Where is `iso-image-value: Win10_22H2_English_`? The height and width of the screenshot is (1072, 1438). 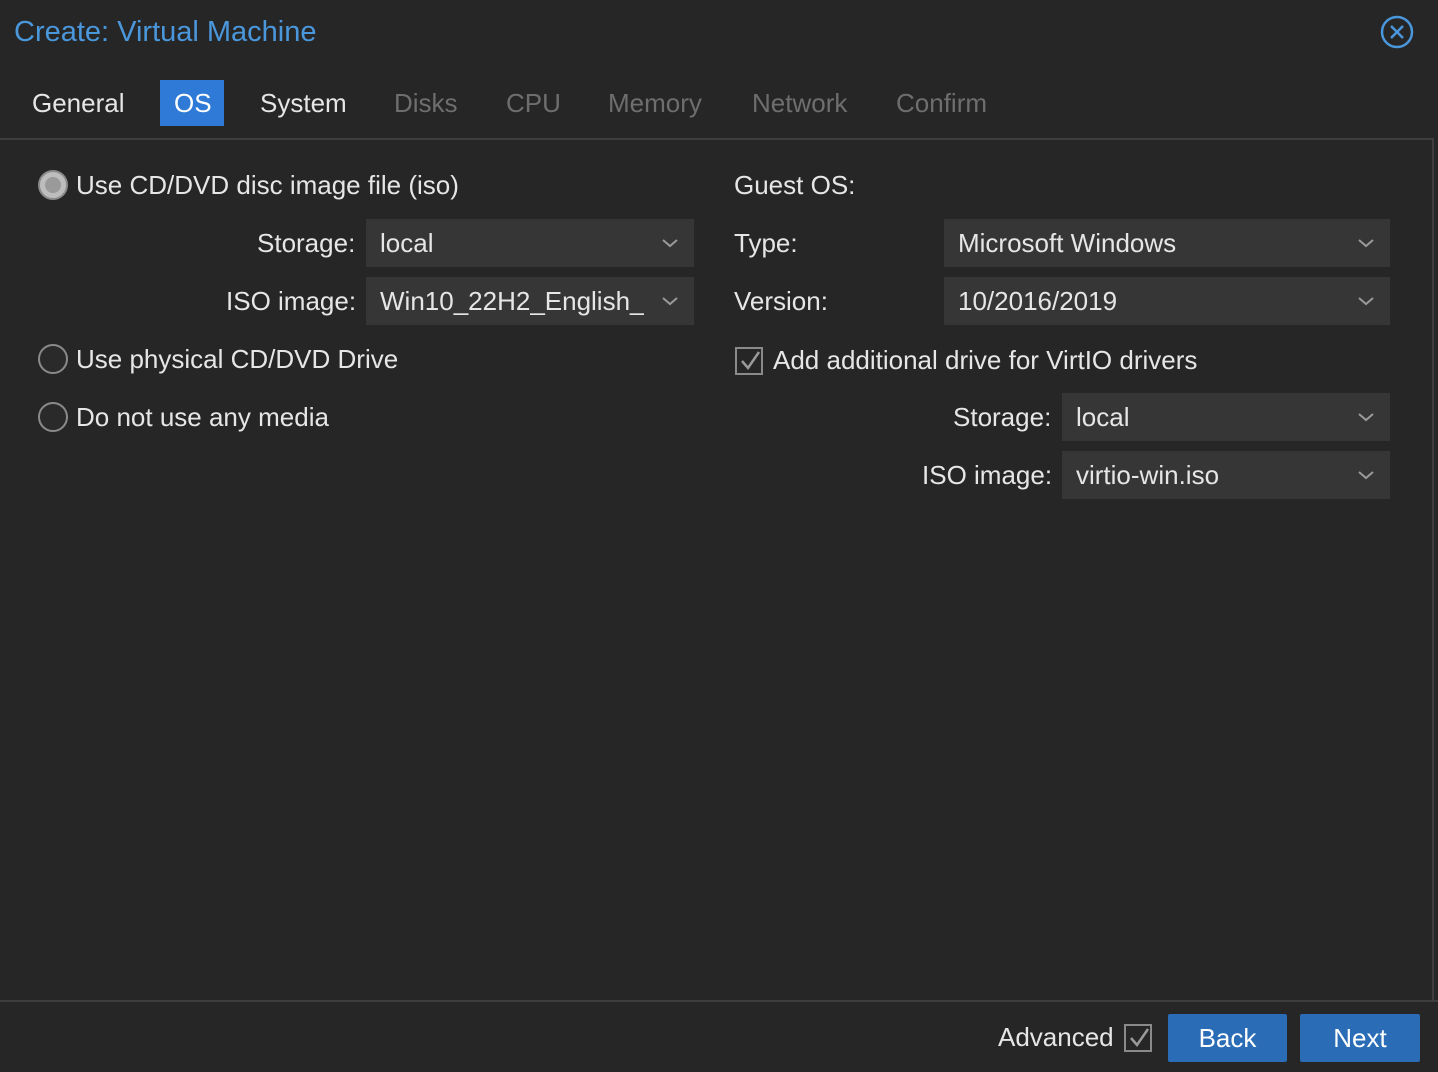
iso-image-value: Win10_22H2_English_ is located at coordinates (512, 301).